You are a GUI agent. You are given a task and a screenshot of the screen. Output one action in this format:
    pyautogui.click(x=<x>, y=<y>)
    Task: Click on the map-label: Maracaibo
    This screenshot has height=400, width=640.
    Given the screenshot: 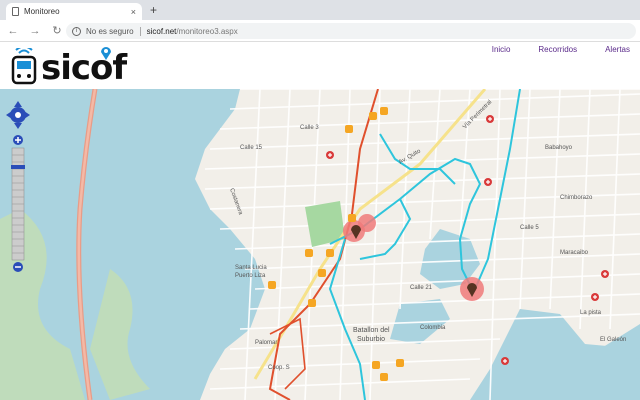 What is the action you would take?
    pyautogui.click(x=574, y=253)
    